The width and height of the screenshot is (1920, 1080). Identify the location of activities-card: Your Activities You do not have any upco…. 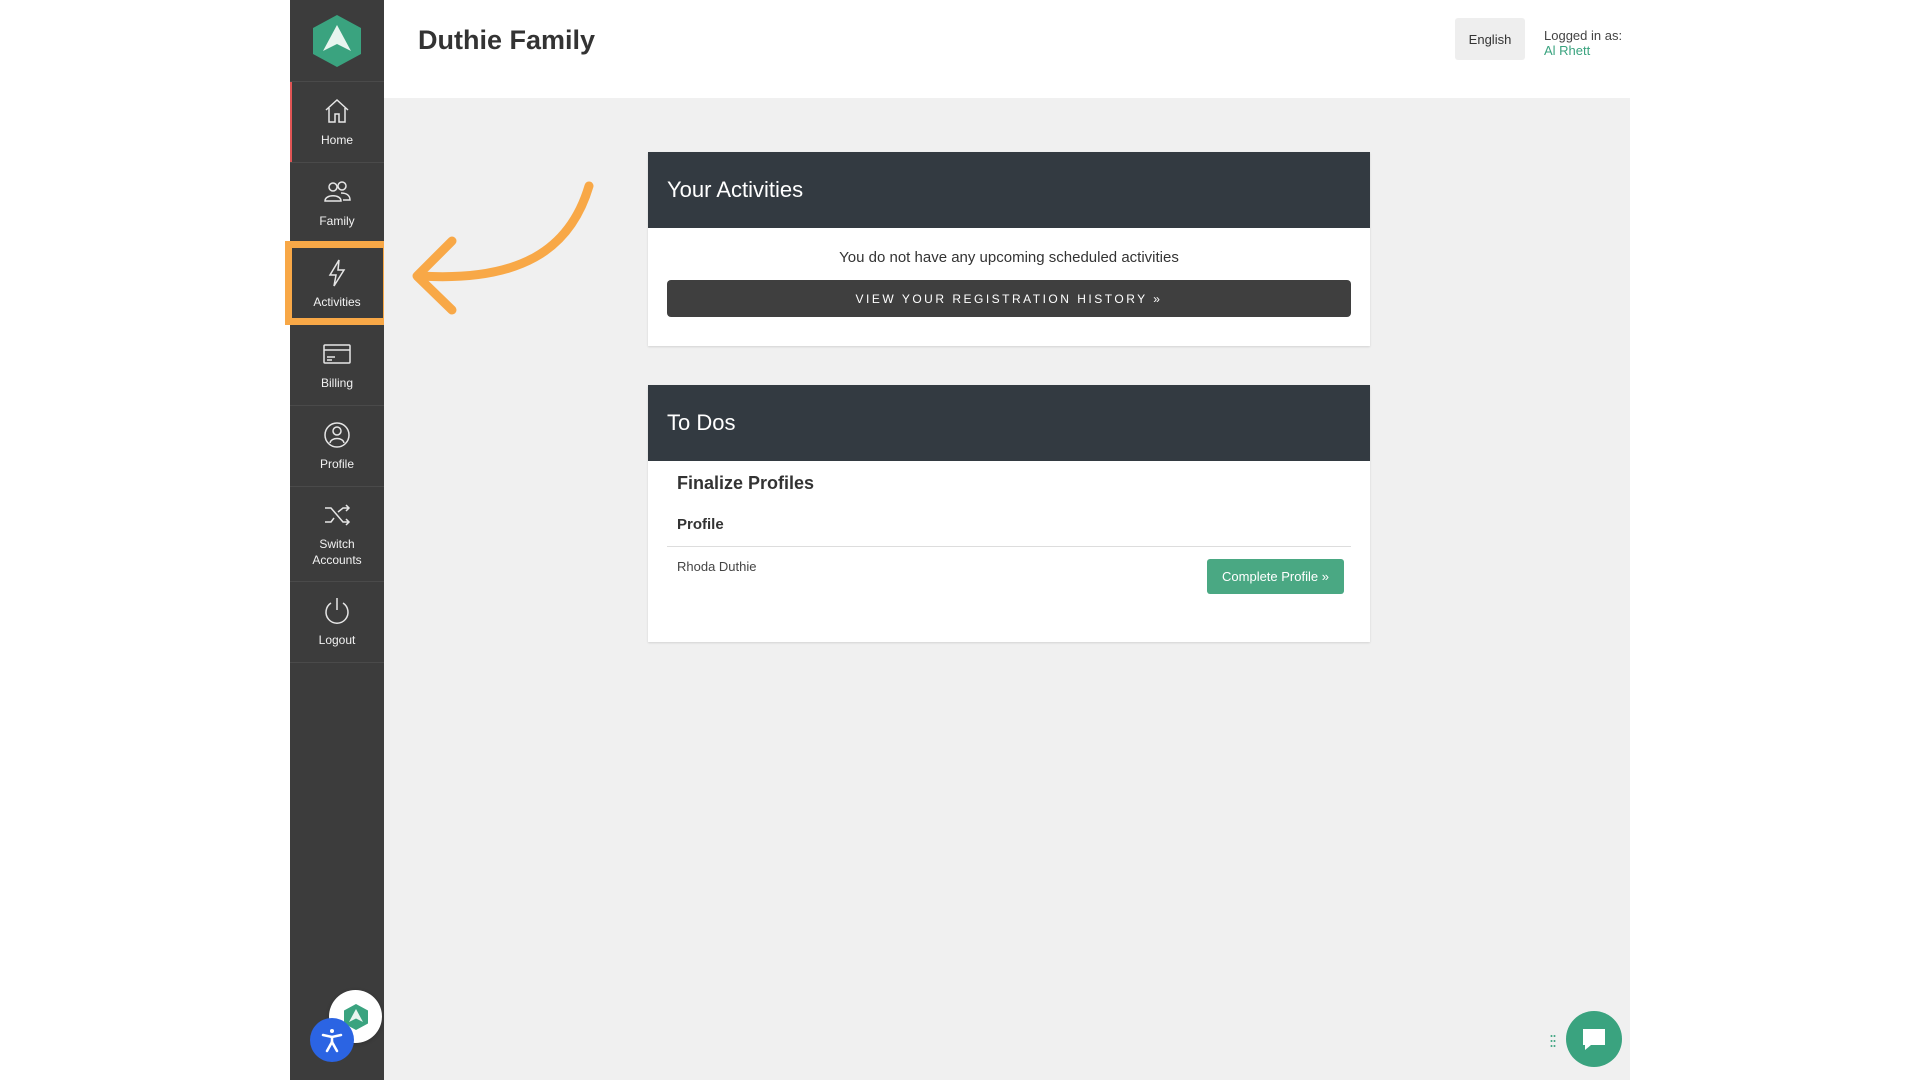
(1009, 249).